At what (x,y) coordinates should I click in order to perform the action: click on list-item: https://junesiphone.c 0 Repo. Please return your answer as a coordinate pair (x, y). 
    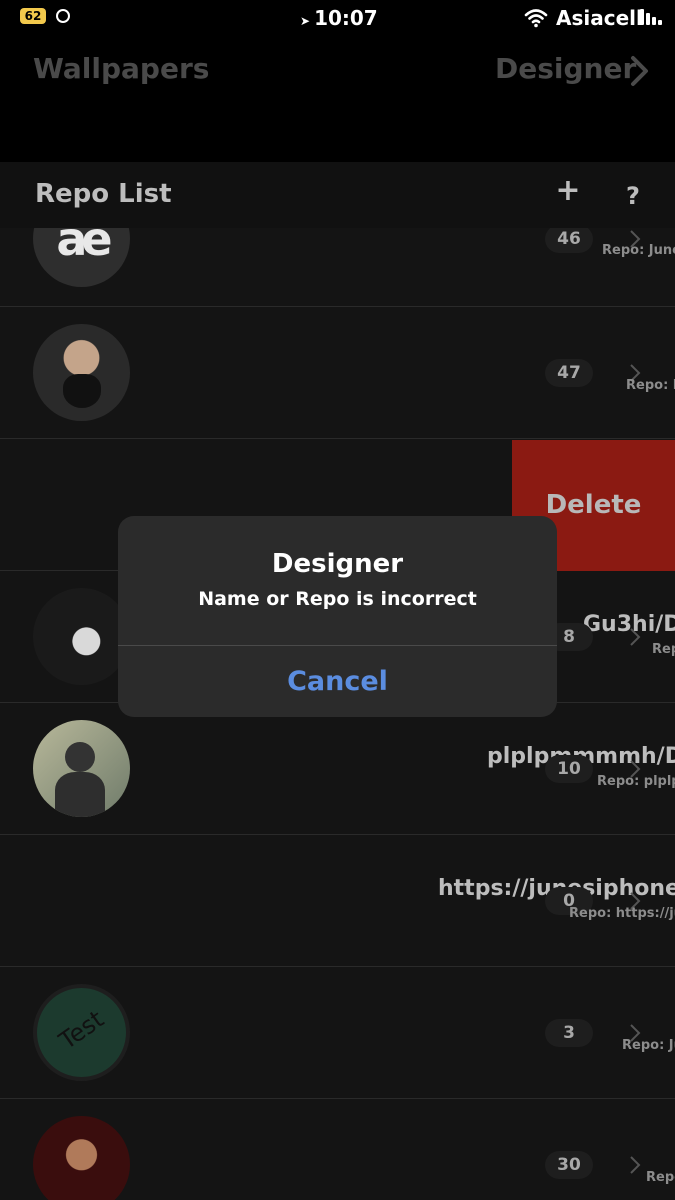
    Looking at the image, I should click on (337, 901).